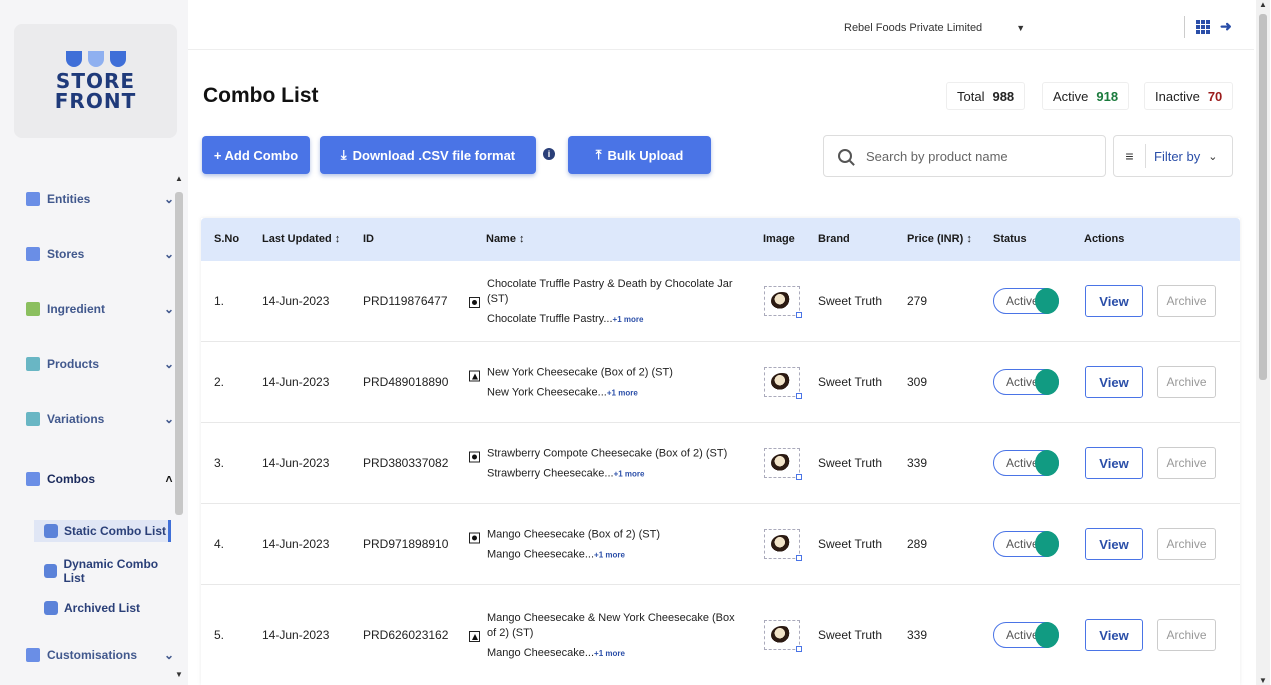 The image size is (1271, 685). Describe the element at coordinates (1173, 156) in the screenshot. I see `filter-dropdown: ≡ Filter by ⌄` at that location.